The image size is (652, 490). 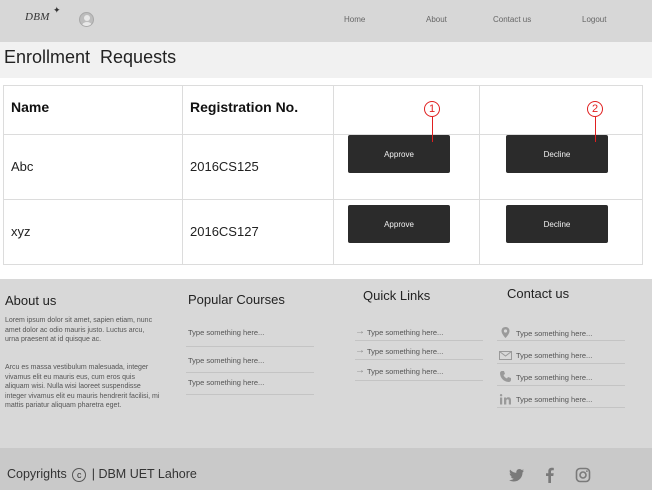 What do you see at coordinates (538, 293) in the screenshot?
I see `footer-contact-title: Contact us` at bounding box center [538, 293].